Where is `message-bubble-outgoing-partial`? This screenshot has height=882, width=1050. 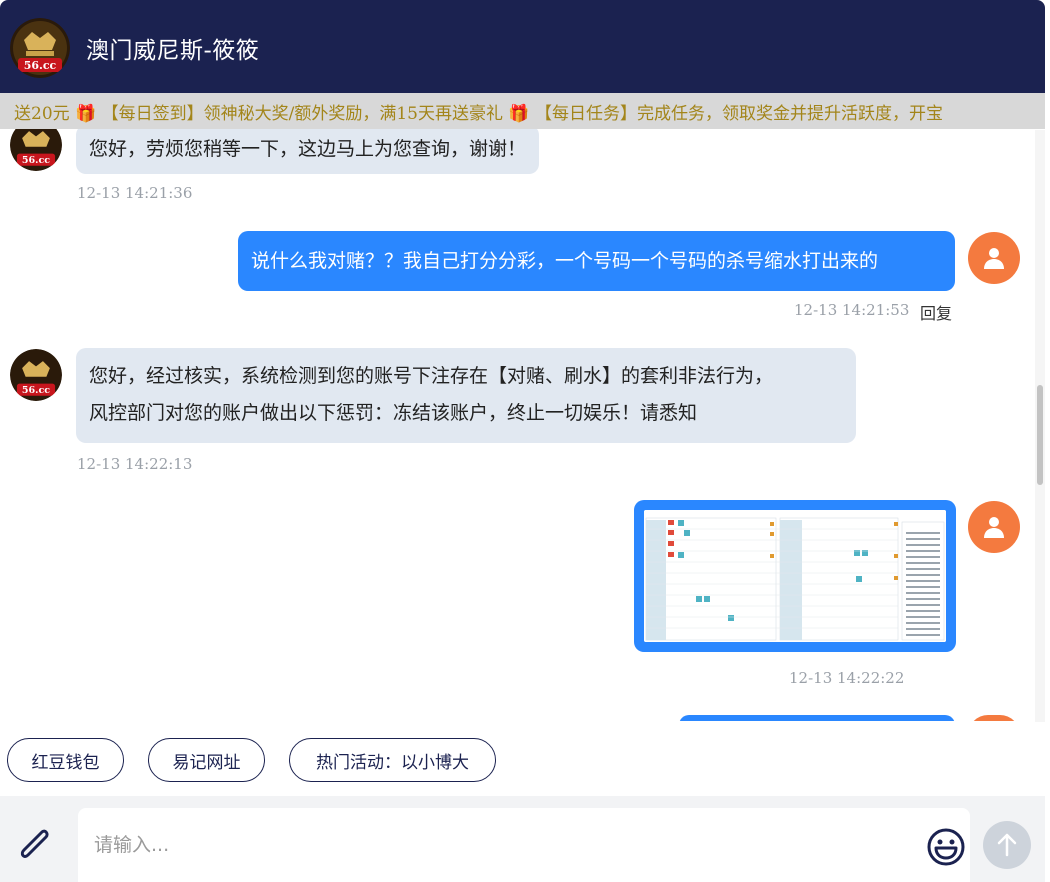
message-bubble-outgoing-partial is located at coordinates (817, 718).